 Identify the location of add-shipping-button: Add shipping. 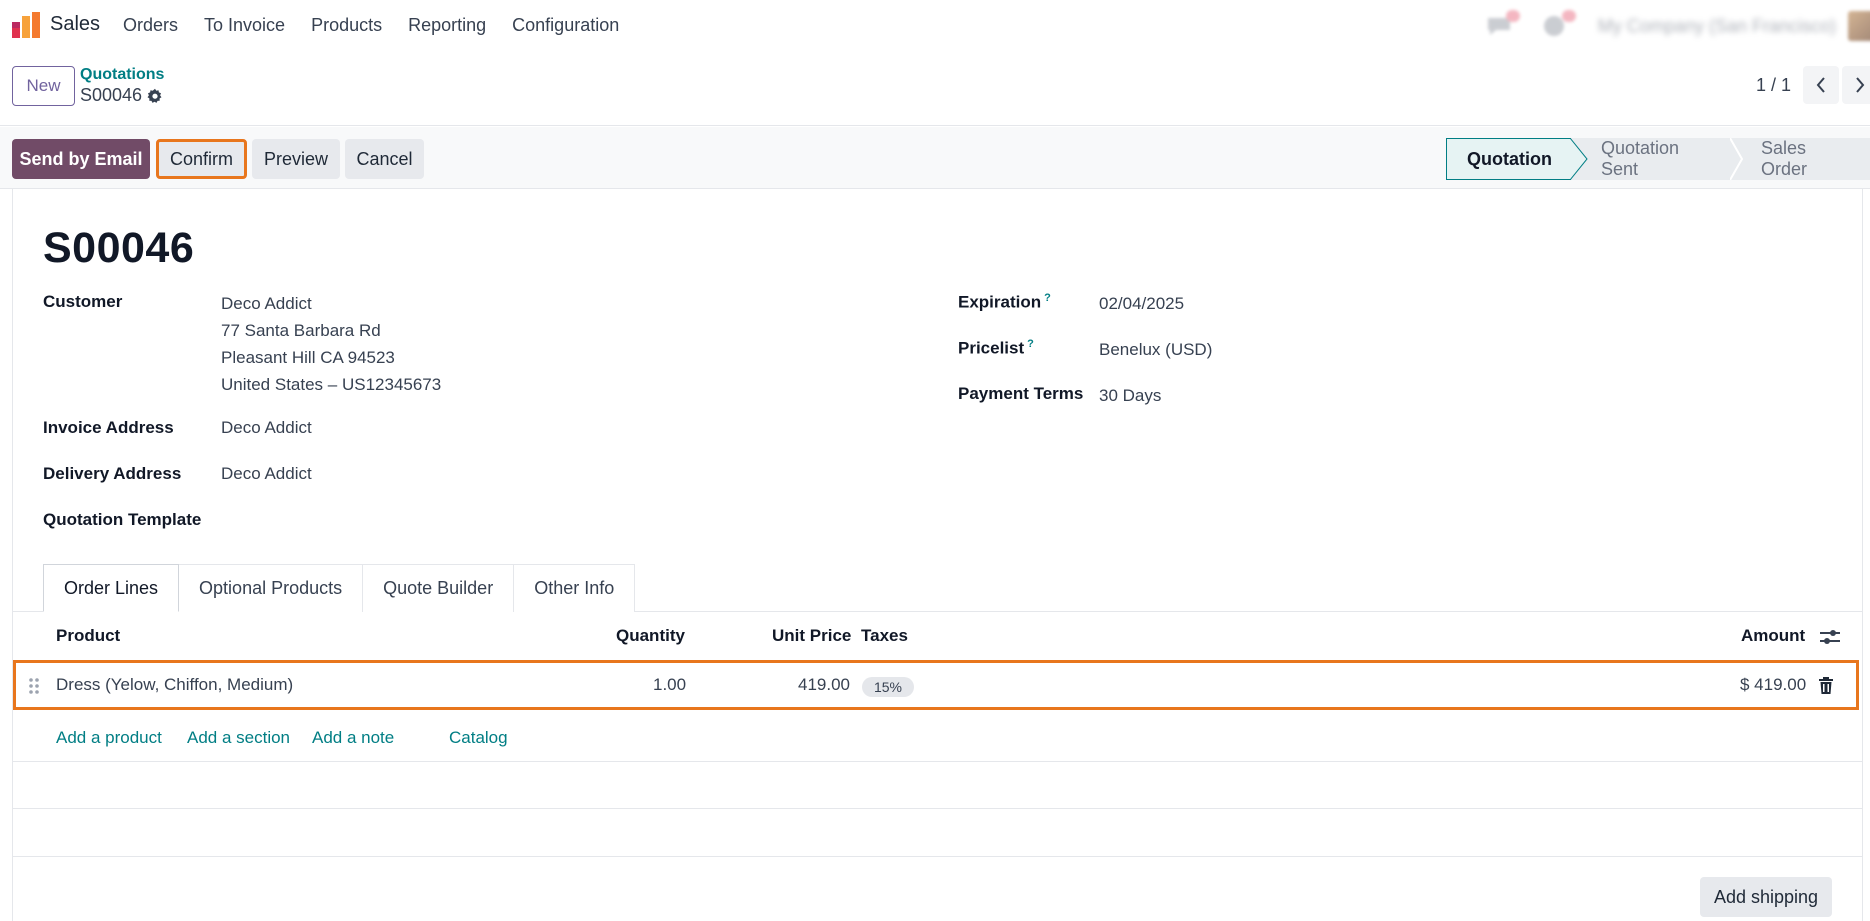
(1766, 897).